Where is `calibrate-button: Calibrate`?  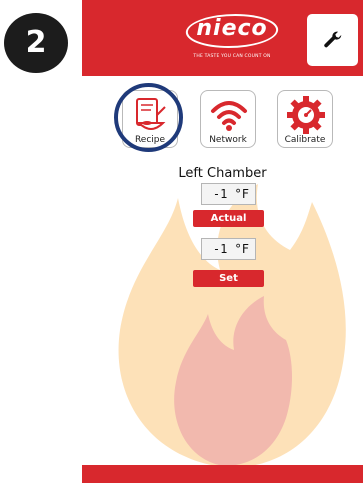
calibrate-button: Calibrate is located at coordinates (305, 119).